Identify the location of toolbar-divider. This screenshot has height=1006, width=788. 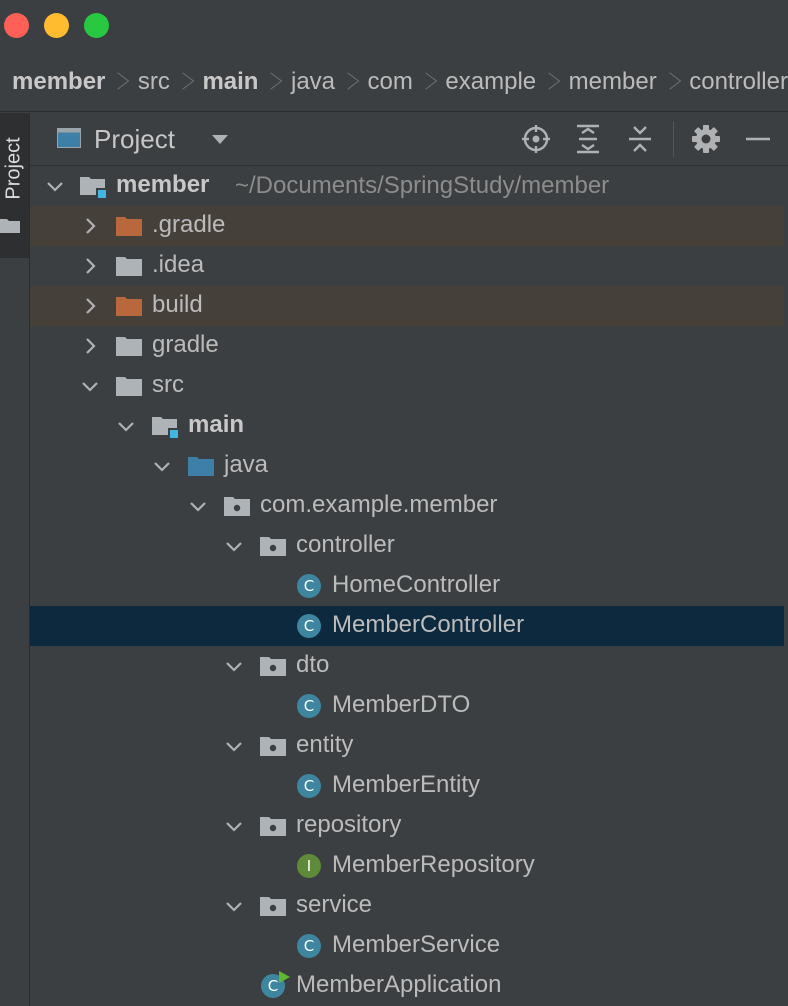
(673, 139).